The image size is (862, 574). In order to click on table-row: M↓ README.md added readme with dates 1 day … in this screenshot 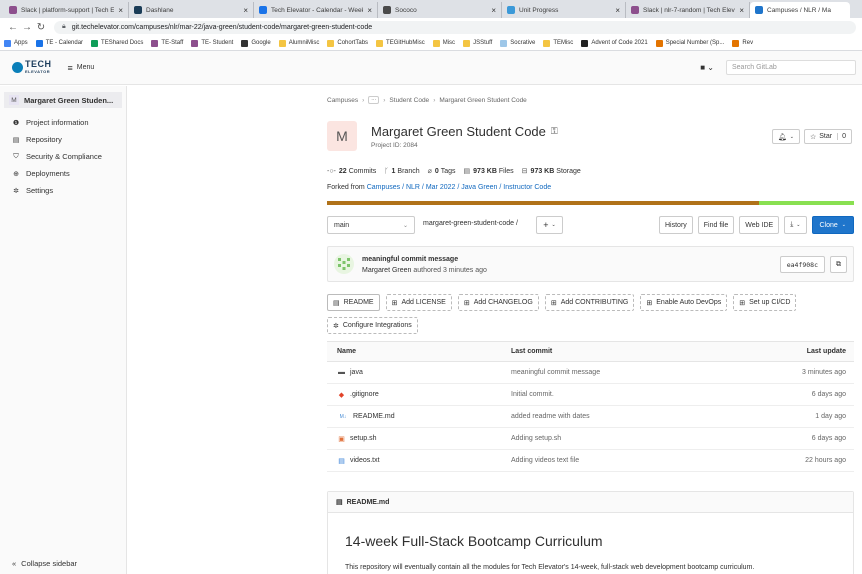, I will do `click(590, 417)`.